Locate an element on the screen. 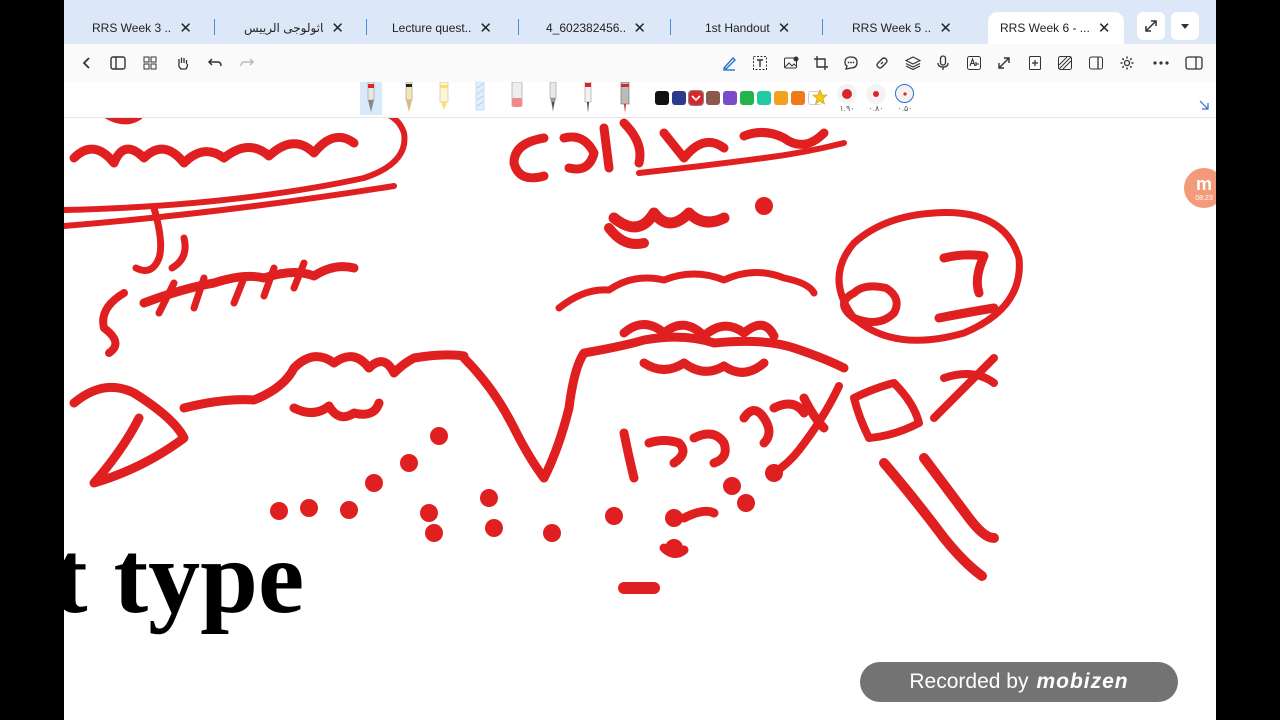  image-insert-button is located at coordinates (791, 63).